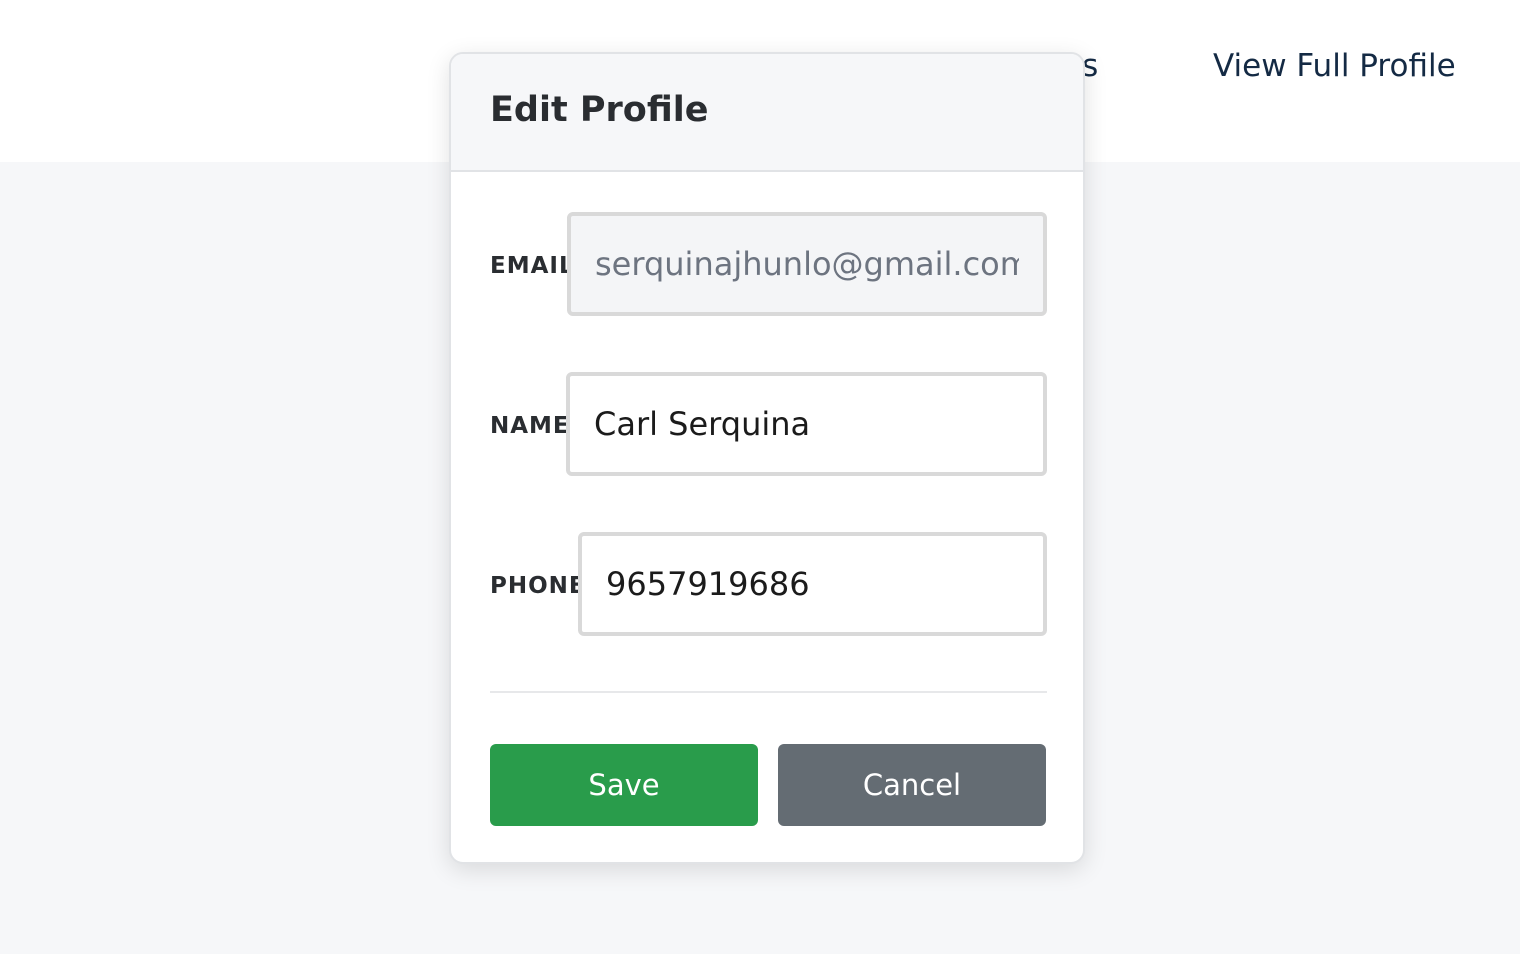  What do you see at coordinates (767, 113) in the screenshot?
I see `modal-header: Edit Profile` at bounding box center [767, 113].